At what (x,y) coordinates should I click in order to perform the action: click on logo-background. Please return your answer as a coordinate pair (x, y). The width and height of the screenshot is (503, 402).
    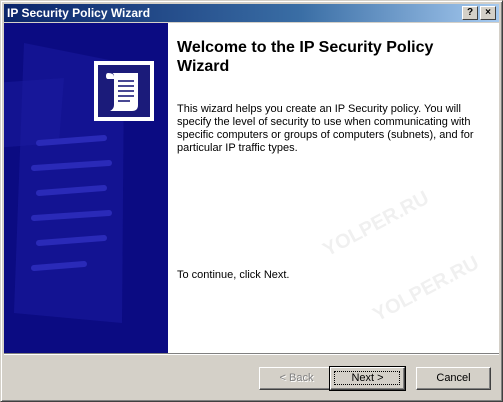
    Looking at the image, I should click on (124, 91).